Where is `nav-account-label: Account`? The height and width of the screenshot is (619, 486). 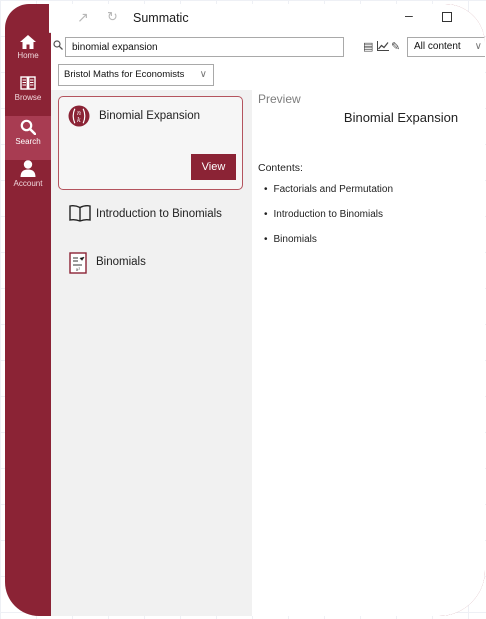 nav-account-label: Account is located at coordinates (28, 183).